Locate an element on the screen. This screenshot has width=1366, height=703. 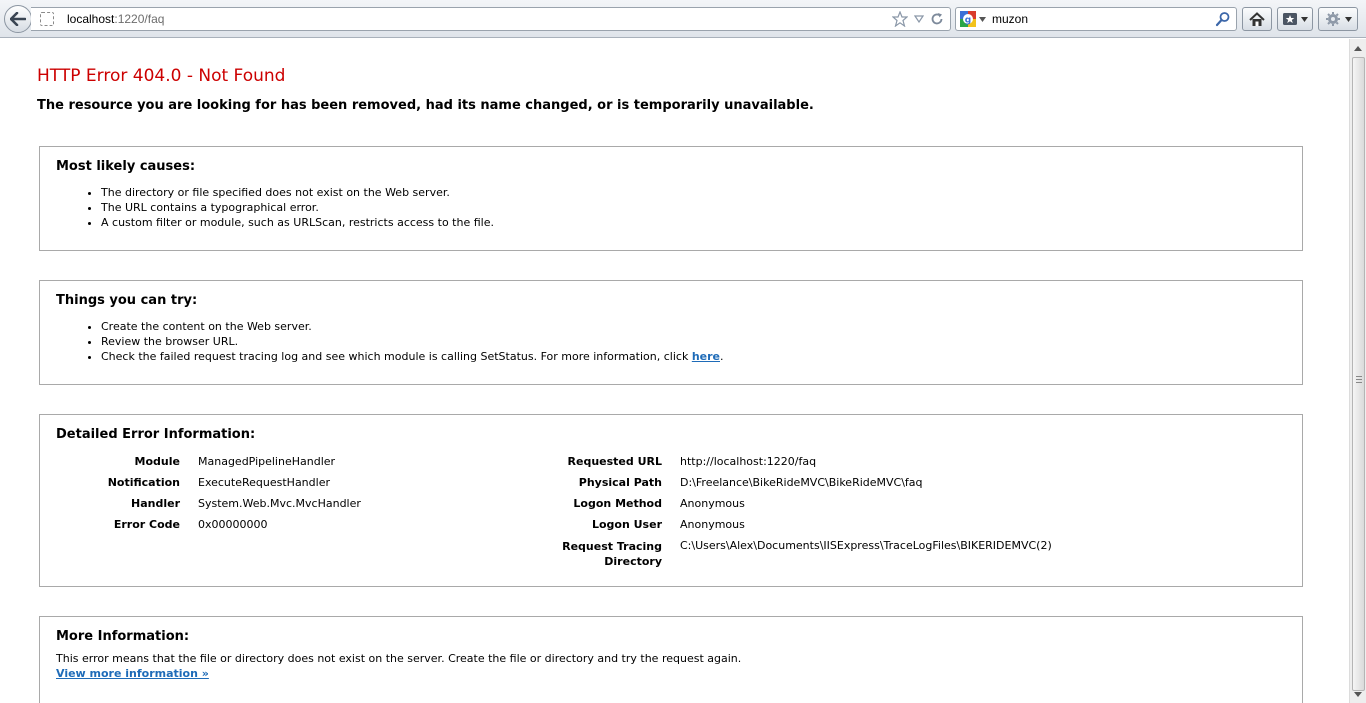
search-input: muzon is located at coordinates (1010, 19).